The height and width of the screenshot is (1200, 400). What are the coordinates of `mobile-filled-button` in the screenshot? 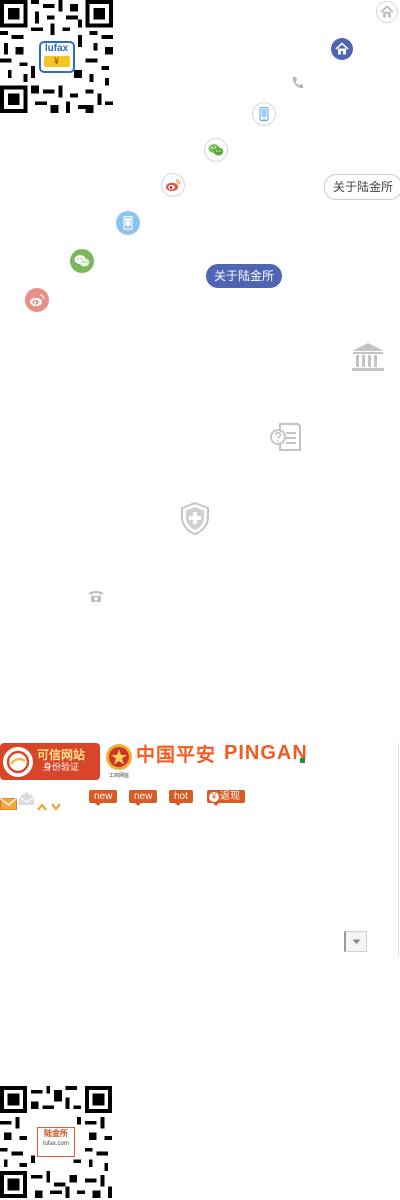 It's located at (128, 223).